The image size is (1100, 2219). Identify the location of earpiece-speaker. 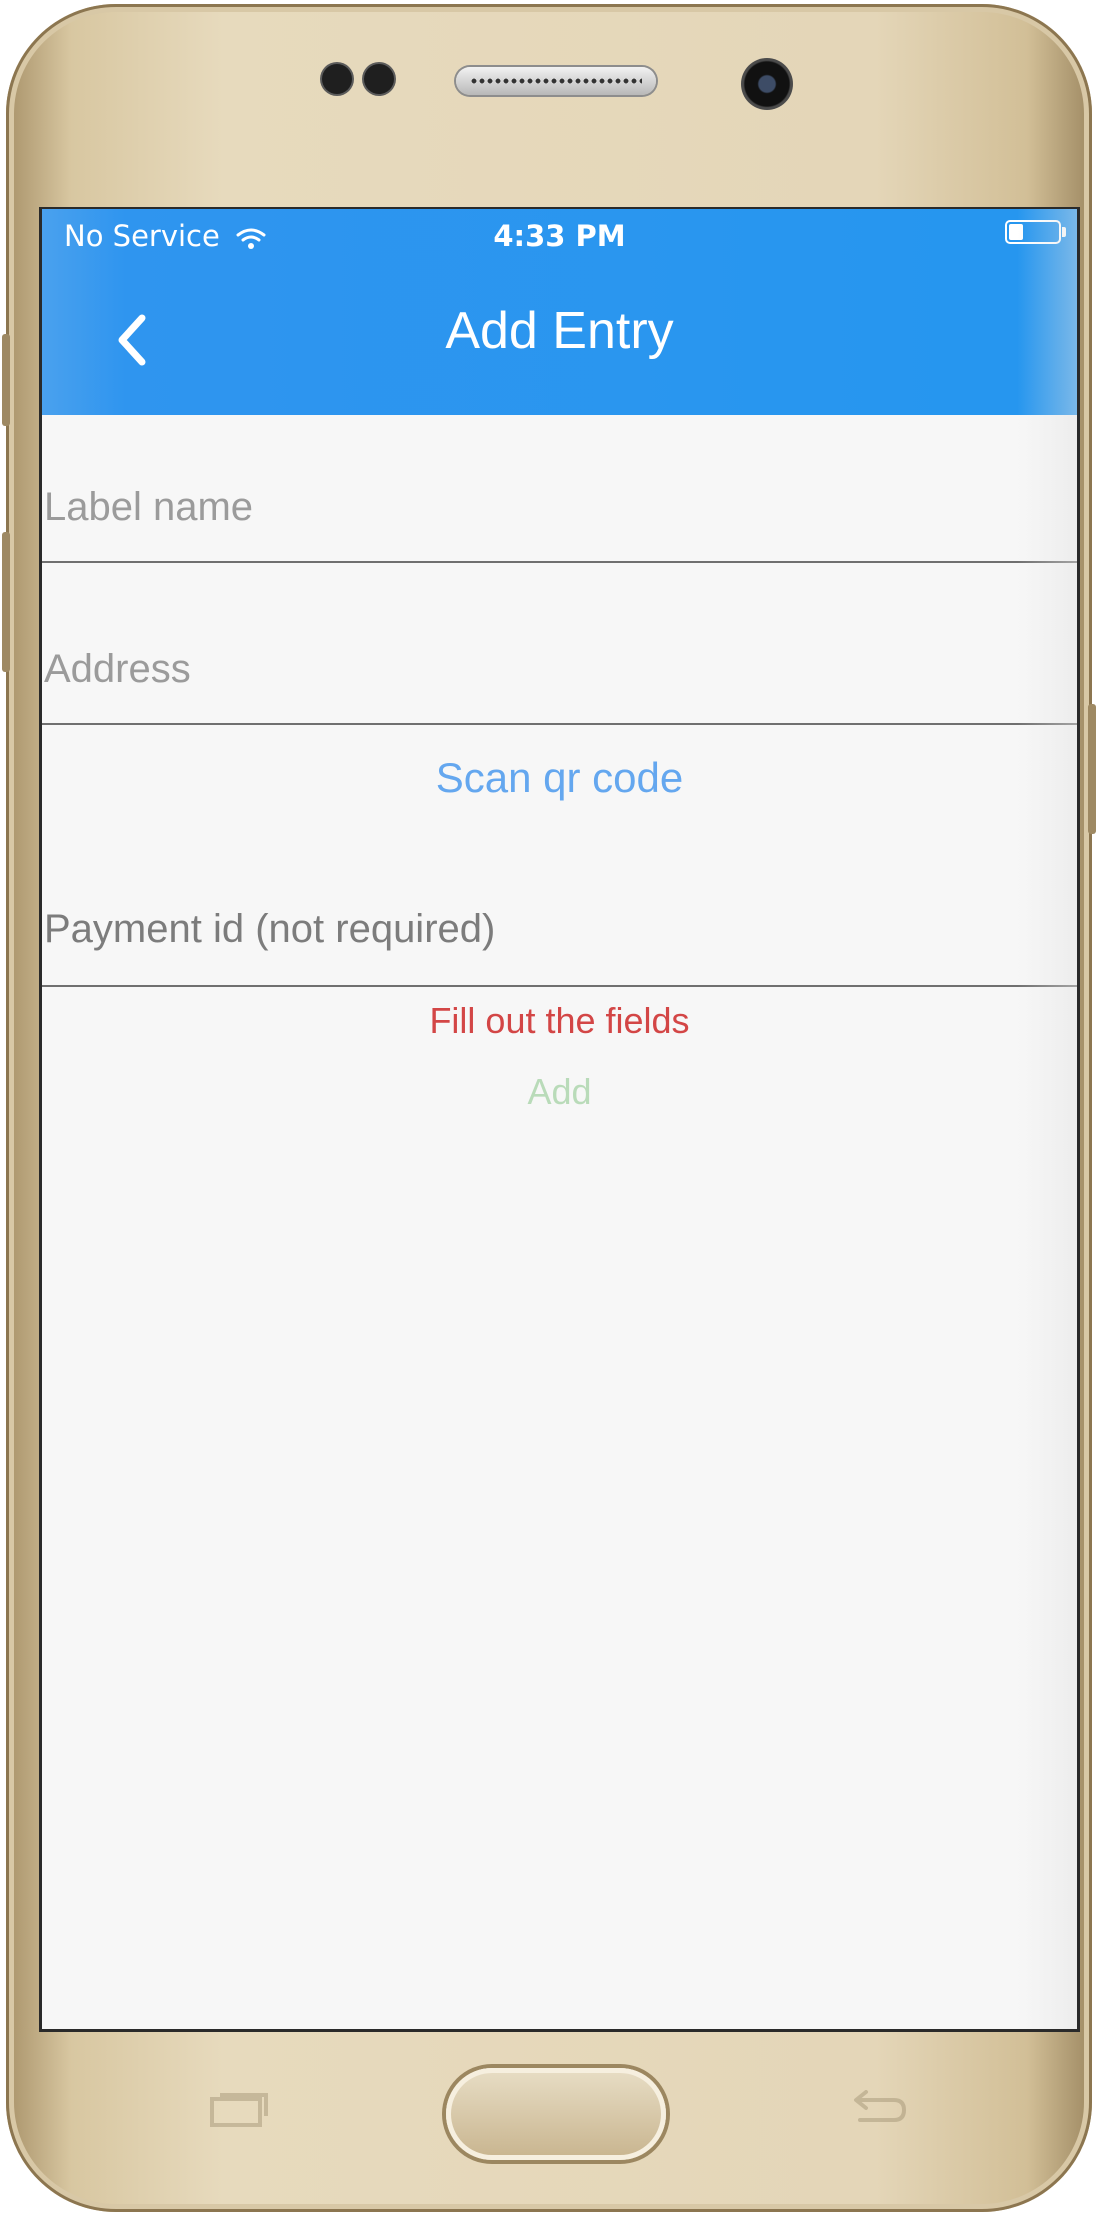
(556, 81).